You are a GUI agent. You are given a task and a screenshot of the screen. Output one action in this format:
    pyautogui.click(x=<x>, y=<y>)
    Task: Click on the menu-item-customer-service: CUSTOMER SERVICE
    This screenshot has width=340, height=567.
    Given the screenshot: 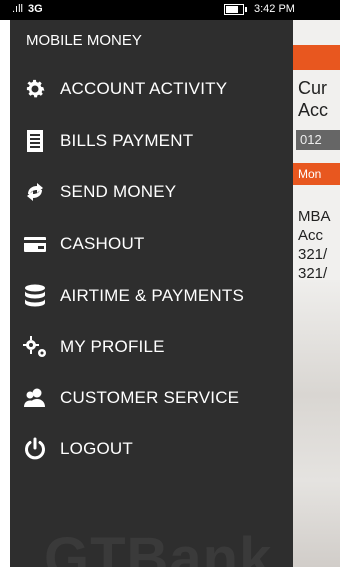 What is the action you would take?
    pyautogui.click(x=154, y=398)
    